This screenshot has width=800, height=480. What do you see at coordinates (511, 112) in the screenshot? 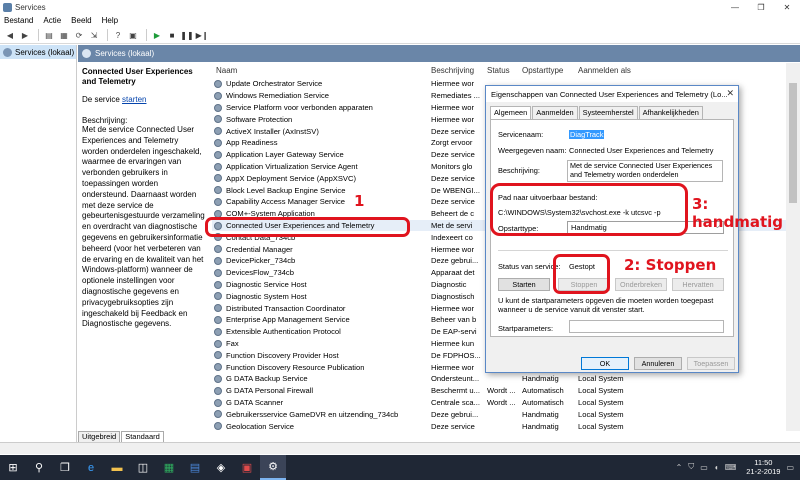
I see `tab-algemeen: Algemeen` at bounding box center [511, 112].